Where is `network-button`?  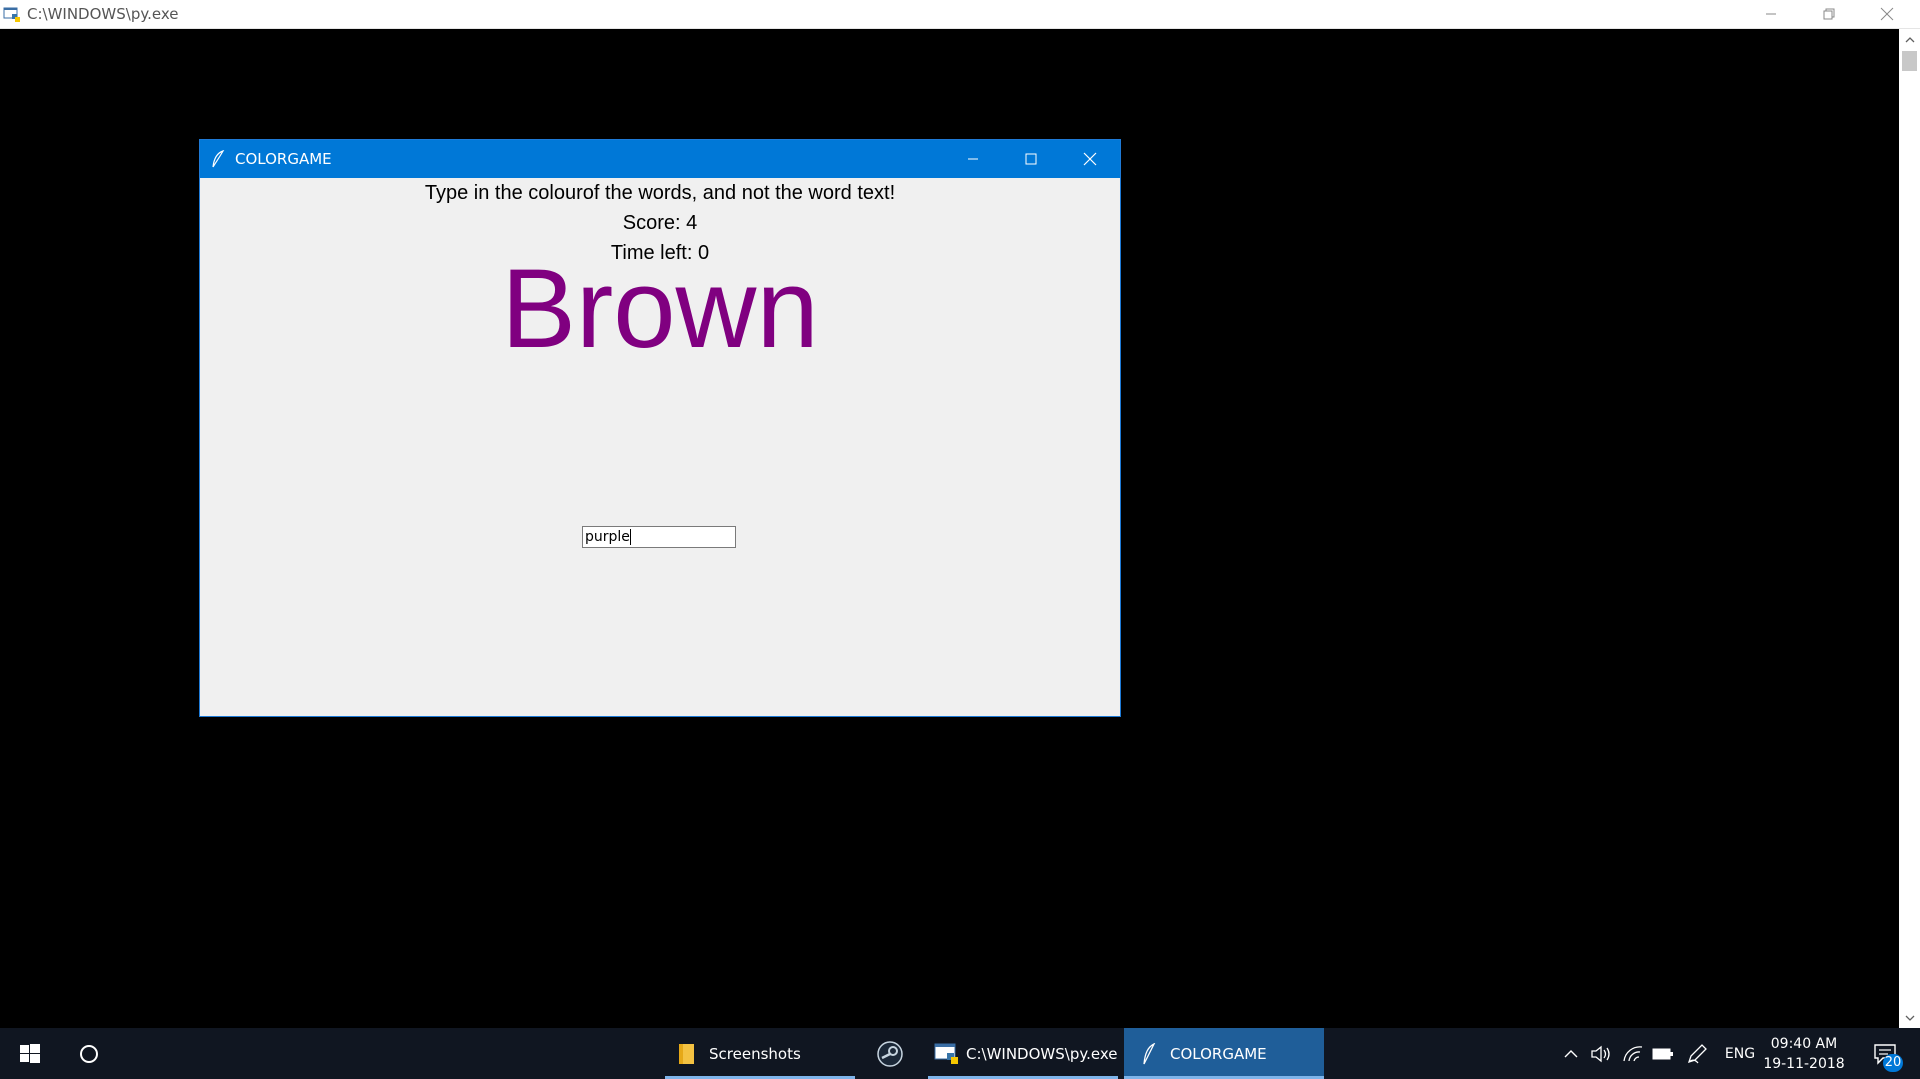
network-button is located at coordinates (1633, 1053).